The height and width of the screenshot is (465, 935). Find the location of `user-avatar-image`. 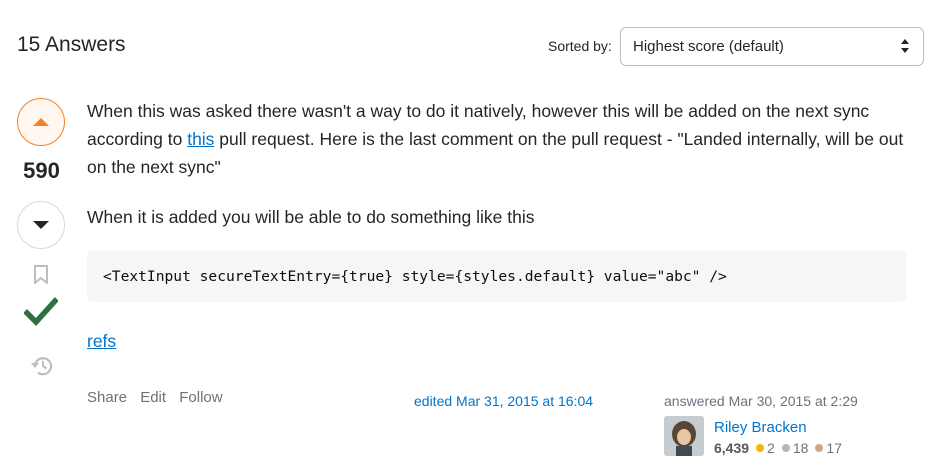

user-avatar-image is located at coordinates (684, 436).